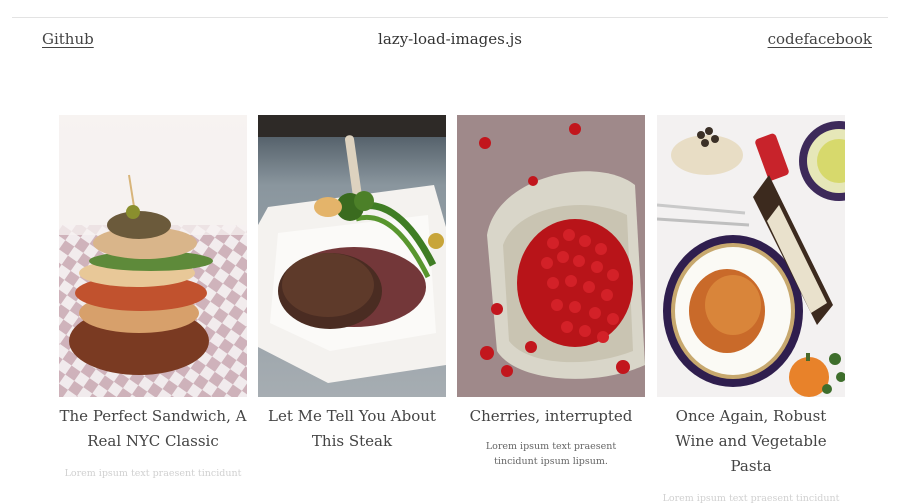 This screenshot has width=900, height=503. What do you see at coordinates (352, 429) in the screenshot?
I see `card-title: Let Me Tell You About This Steak` at bounding box center [352, 429].